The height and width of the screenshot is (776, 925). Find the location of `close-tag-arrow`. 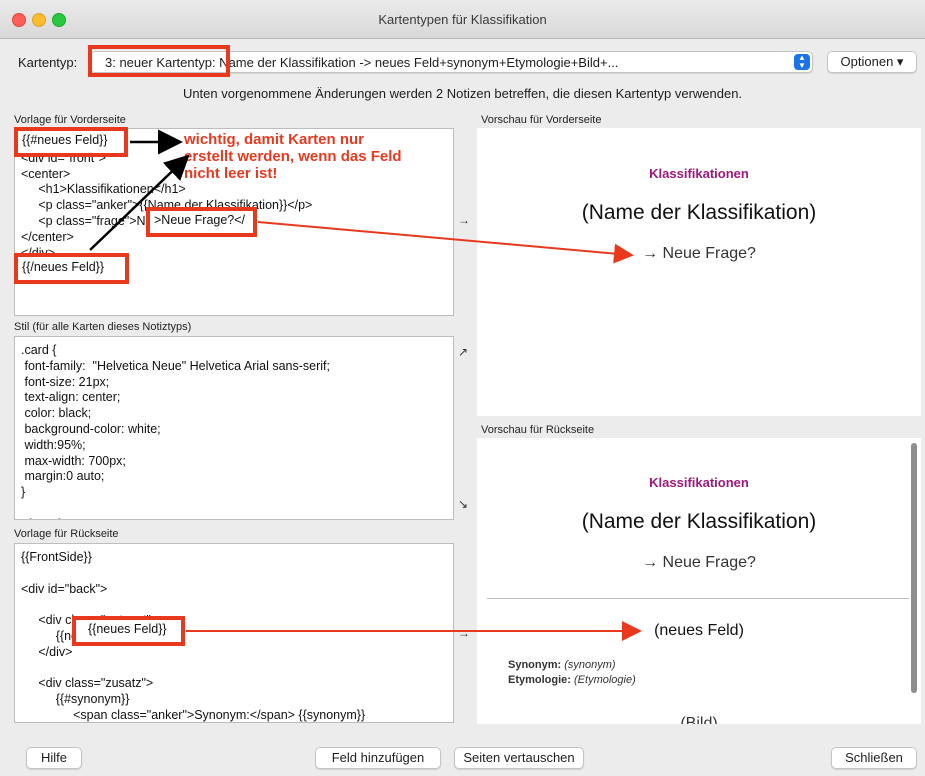

close-tag-arrow is located at coordinates (139, 202).